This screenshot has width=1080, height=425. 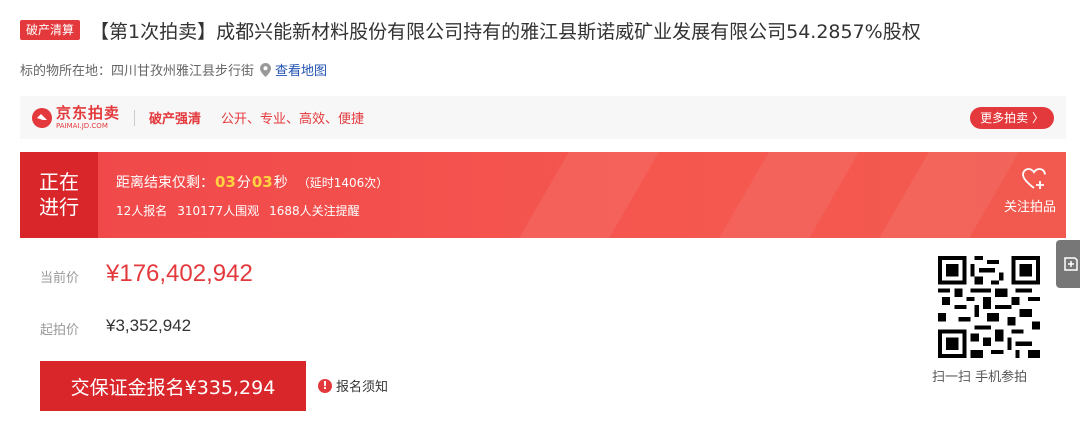 I want to click on registrations-count: 12人报名, so click(x=142, y=211).